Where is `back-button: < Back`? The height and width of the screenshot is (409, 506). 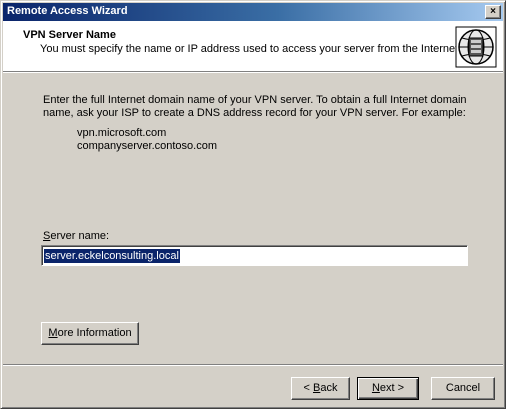 back-button: < Back is located at coordinates (320, 388).